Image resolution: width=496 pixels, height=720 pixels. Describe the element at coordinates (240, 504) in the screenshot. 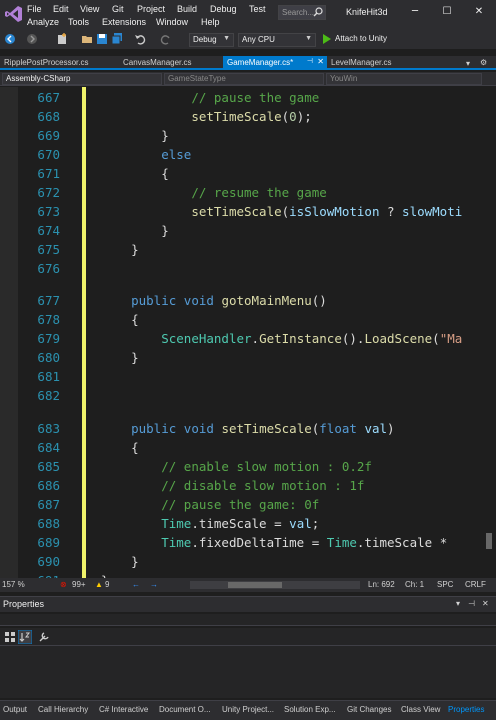

I see `code-line: 687 // pause the game: 0f` at that location.